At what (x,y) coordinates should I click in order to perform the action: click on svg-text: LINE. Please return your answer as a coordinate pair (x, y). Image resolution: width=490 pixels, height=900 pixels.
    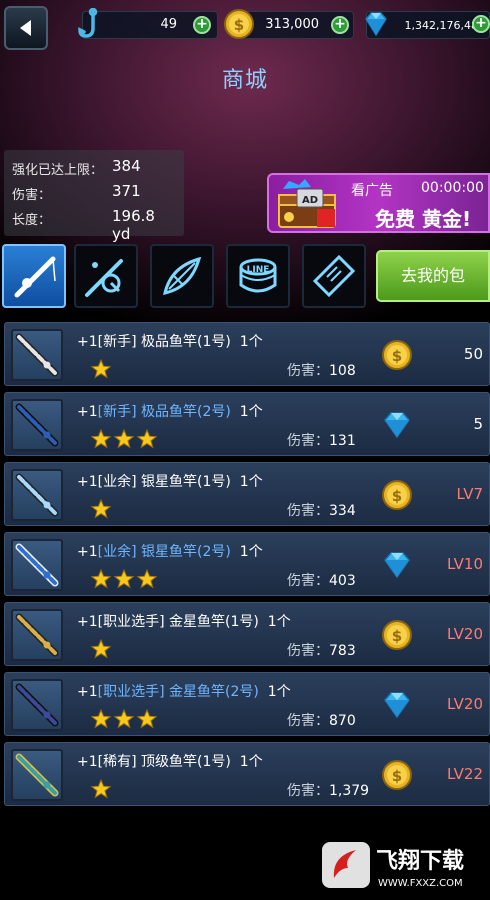
    Looking at the image, I should click on (258, 270).